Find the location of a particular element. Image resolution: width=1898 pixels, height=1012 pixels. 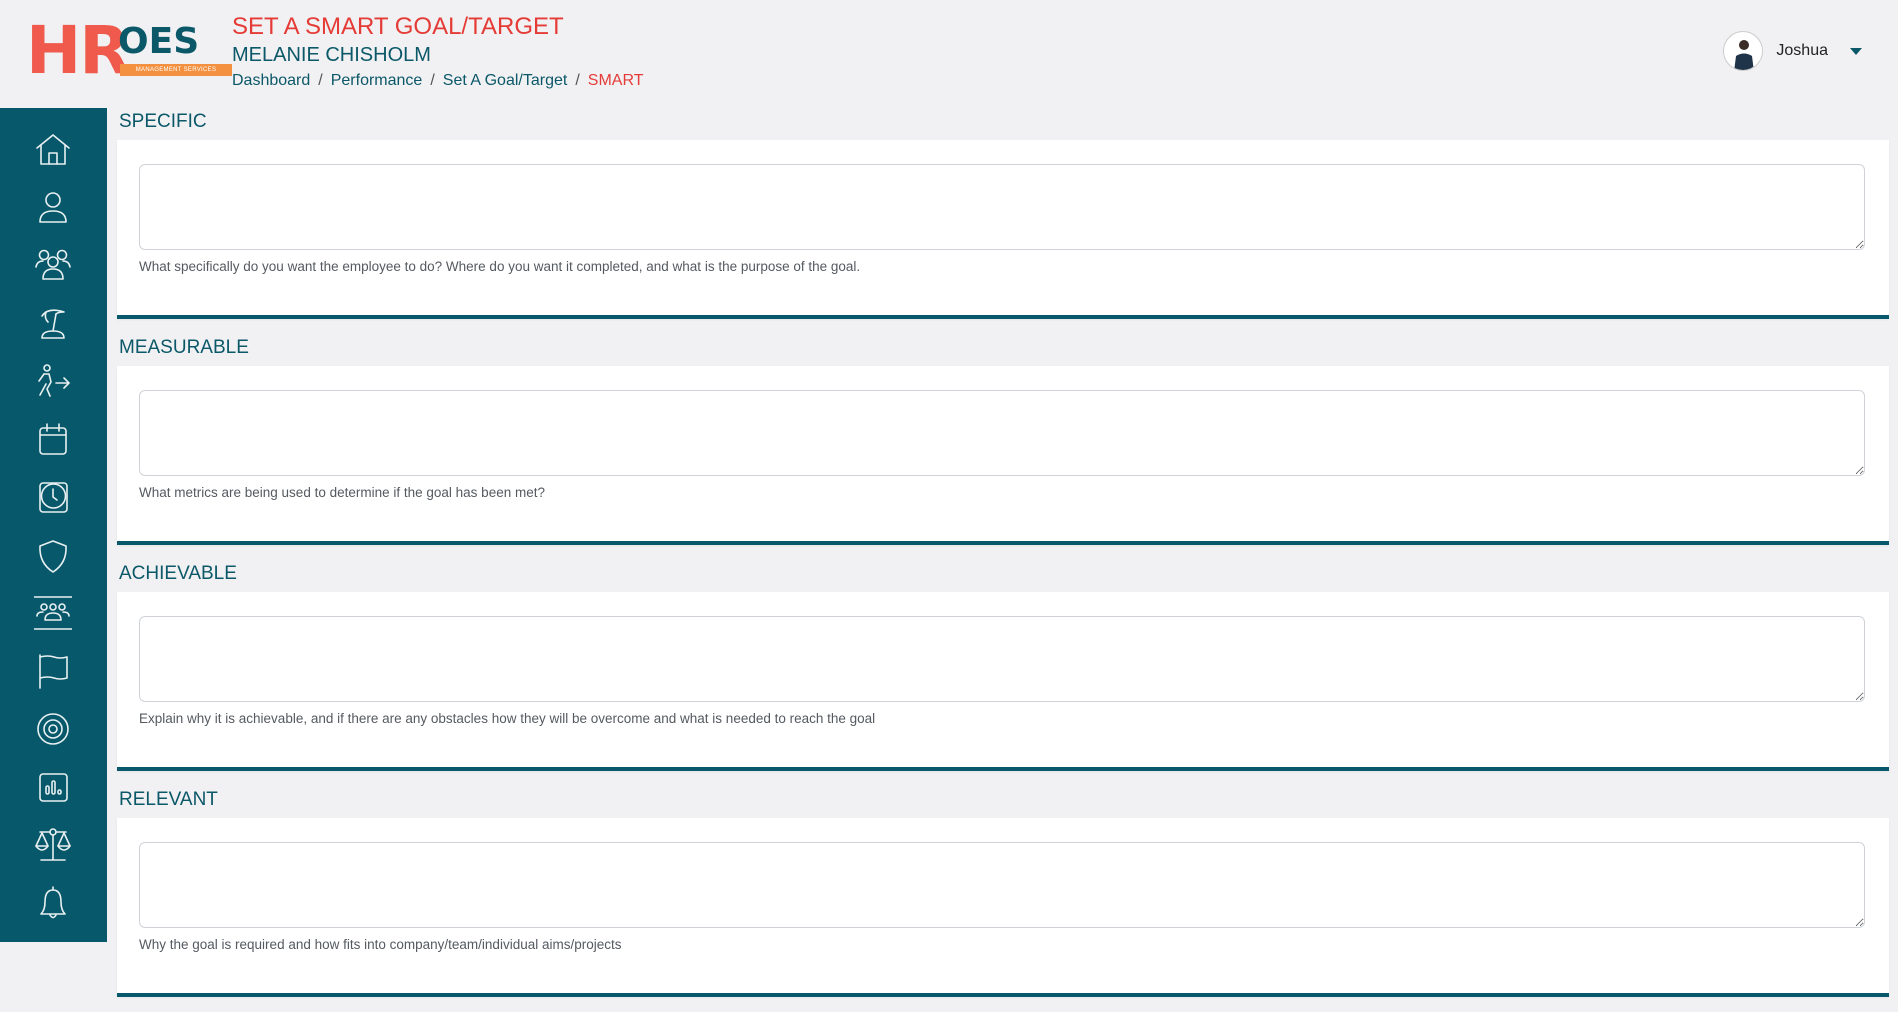

users-icon is located at coordinates (53, 264).